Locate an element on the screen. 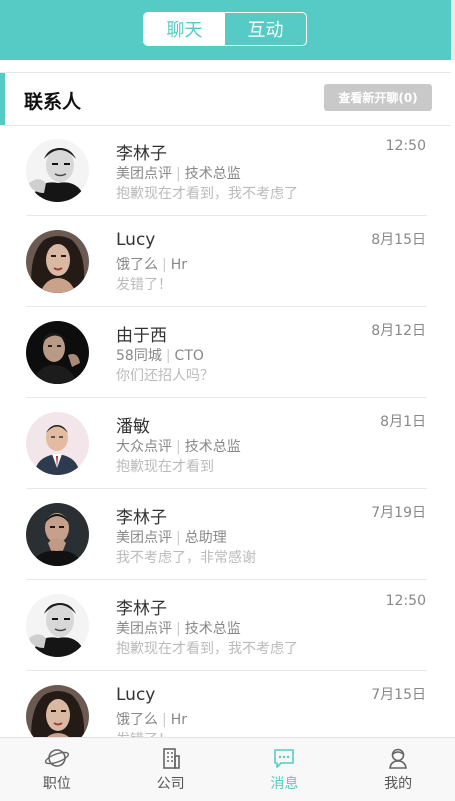  tab-label: 我的 is located at coordinates (398, 784).